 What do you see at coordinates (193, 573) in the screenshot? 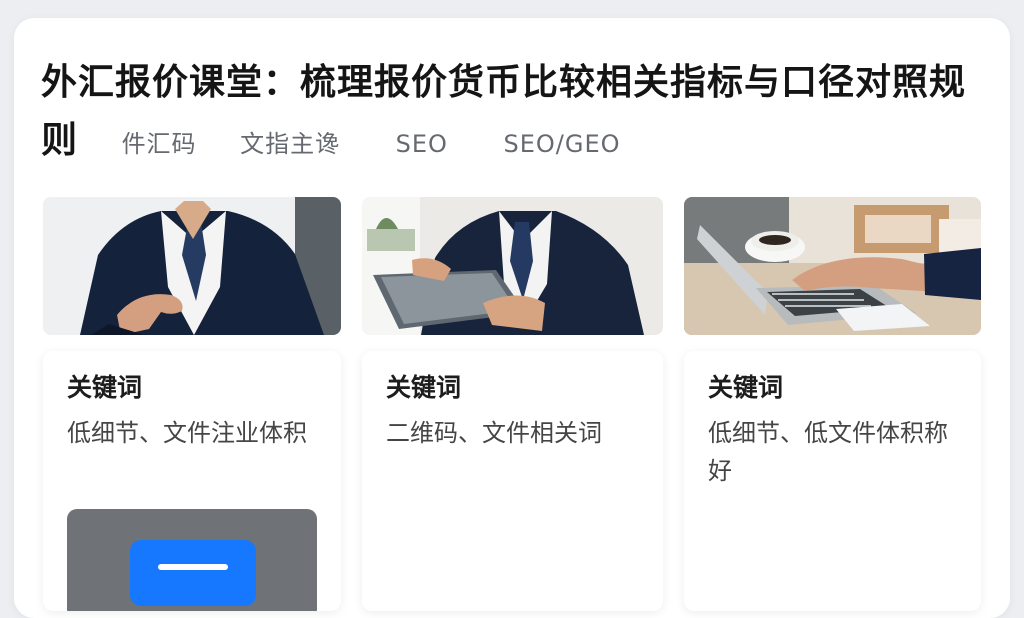
I see `document-action-button` at bounding box center [193, 573].